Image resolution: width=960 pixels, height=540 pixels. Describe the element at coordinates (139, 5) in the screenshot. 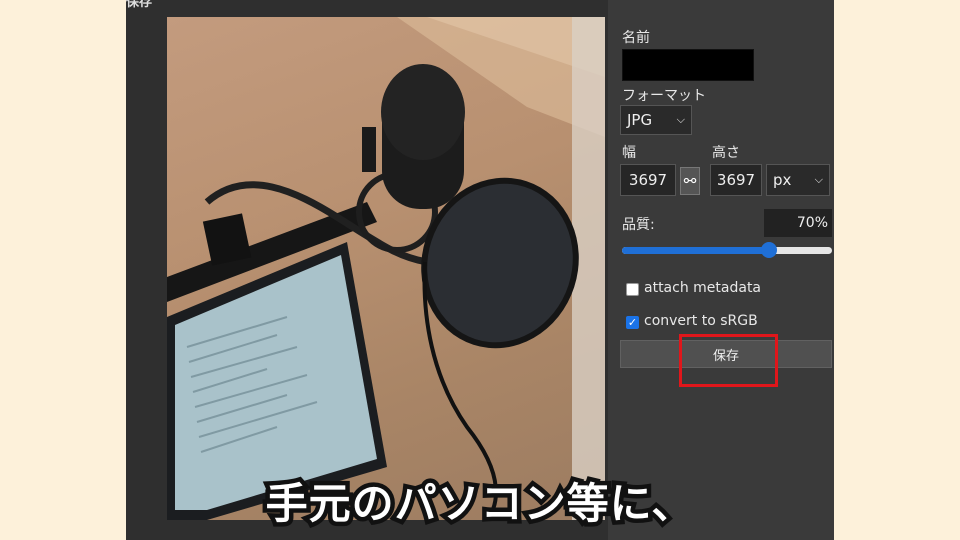

I see `dialog-title: 保存` at that location.